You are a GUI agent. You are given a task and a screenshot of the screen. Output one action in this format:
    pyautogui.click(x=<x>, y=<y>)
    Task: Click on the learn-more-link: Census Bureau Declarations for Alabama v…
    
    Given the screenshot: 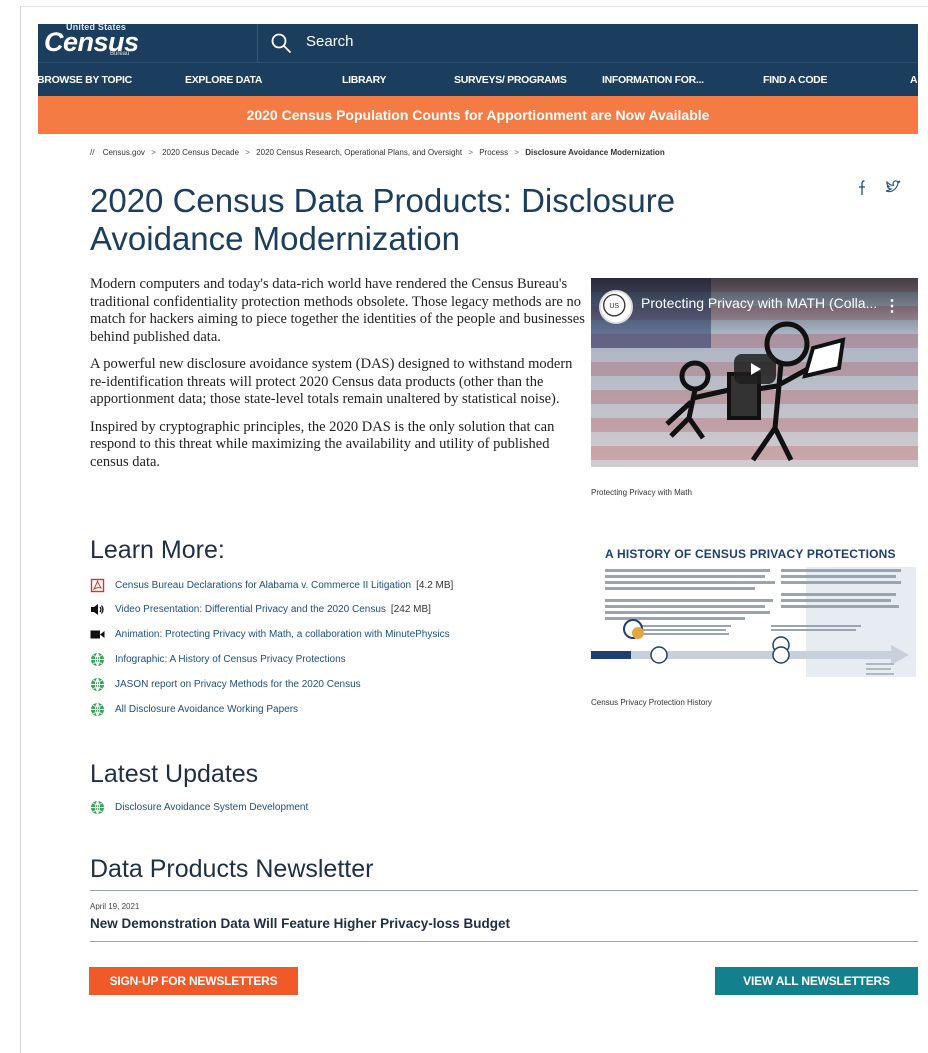 What is the action you would take?
    pyautogui.click(x=271, y=585)
    